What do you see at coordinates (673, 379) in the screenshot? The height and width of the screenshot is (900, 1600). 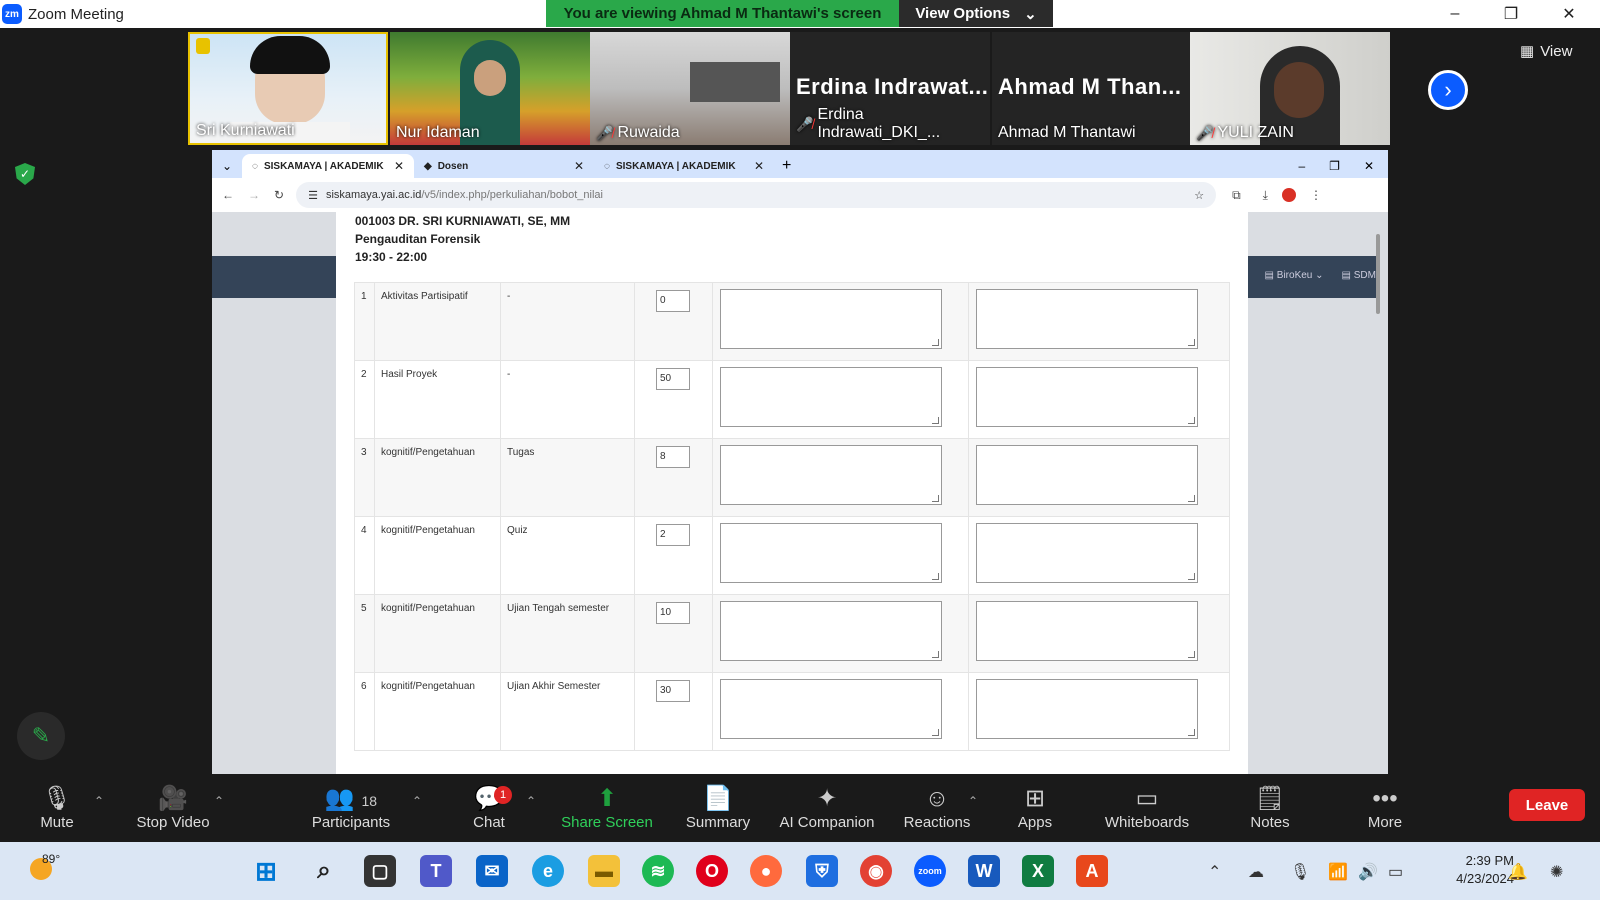 I see `weight-input: 50` at bounding box center [673, 379].